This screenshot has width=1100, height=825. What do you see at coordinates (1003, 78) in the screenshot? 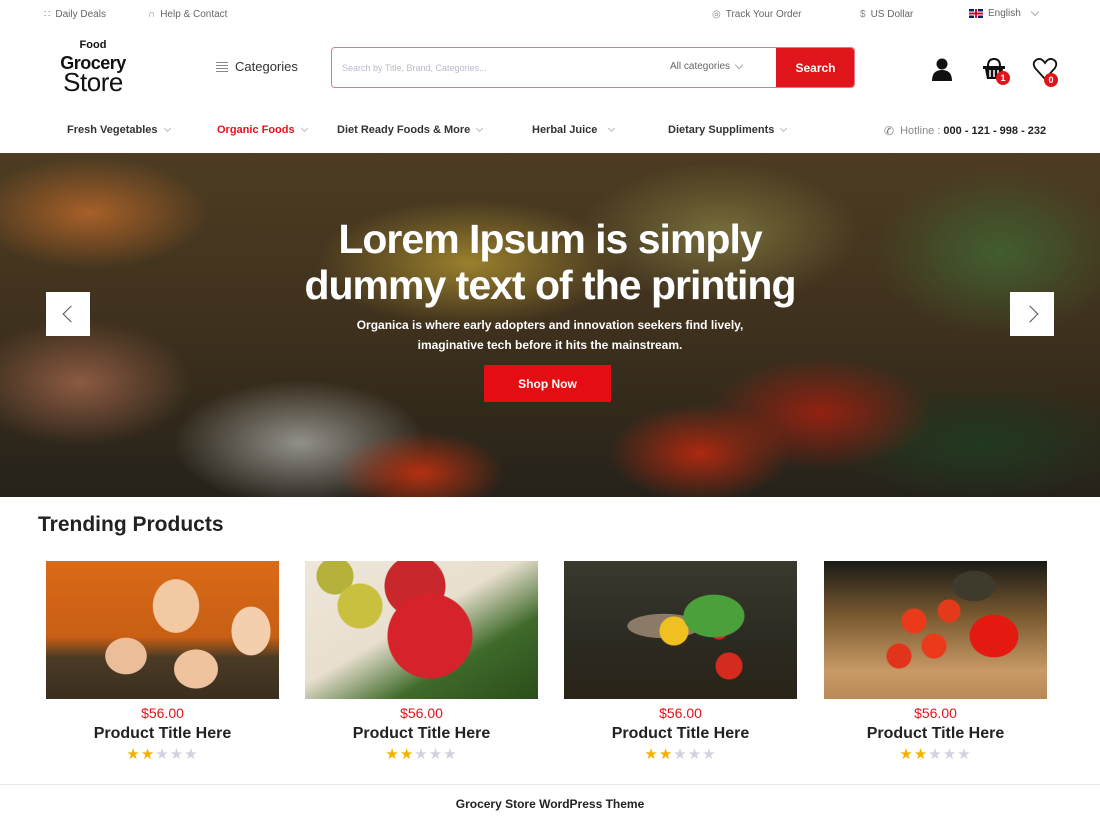
I see `cart-count-badge: 1` at bounding box center [1003, 78].